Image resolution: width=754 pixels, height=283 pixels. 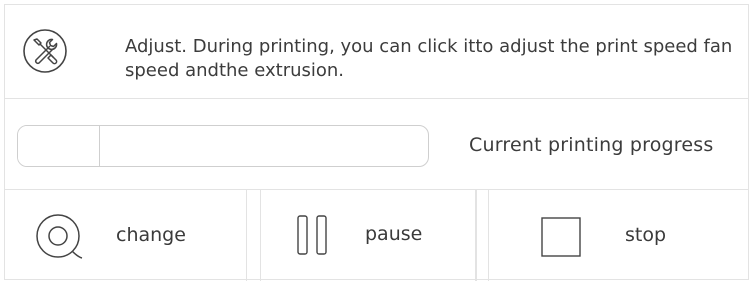 What do you see at coordinates (394, 234) in the screenshot?
I see `pause-label: pause` at bounding box center [394, 234].